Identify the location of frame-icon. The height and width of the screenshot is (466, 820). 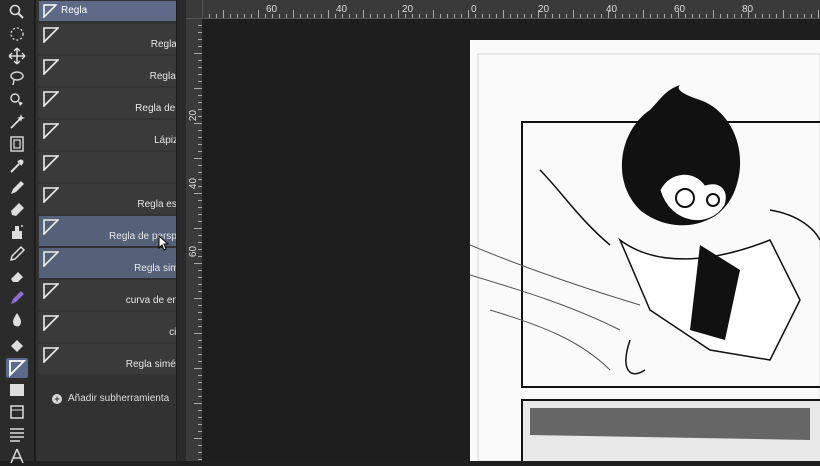
(17, 144).